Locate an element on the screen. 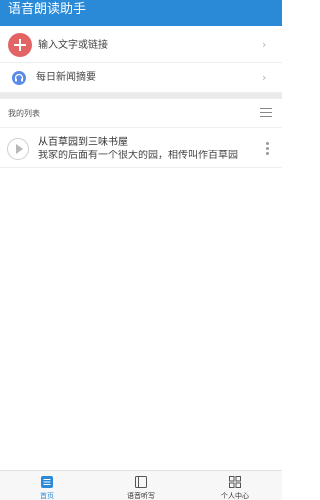  app-title: 语音朗读助手 is located at coordinates (47, 9).